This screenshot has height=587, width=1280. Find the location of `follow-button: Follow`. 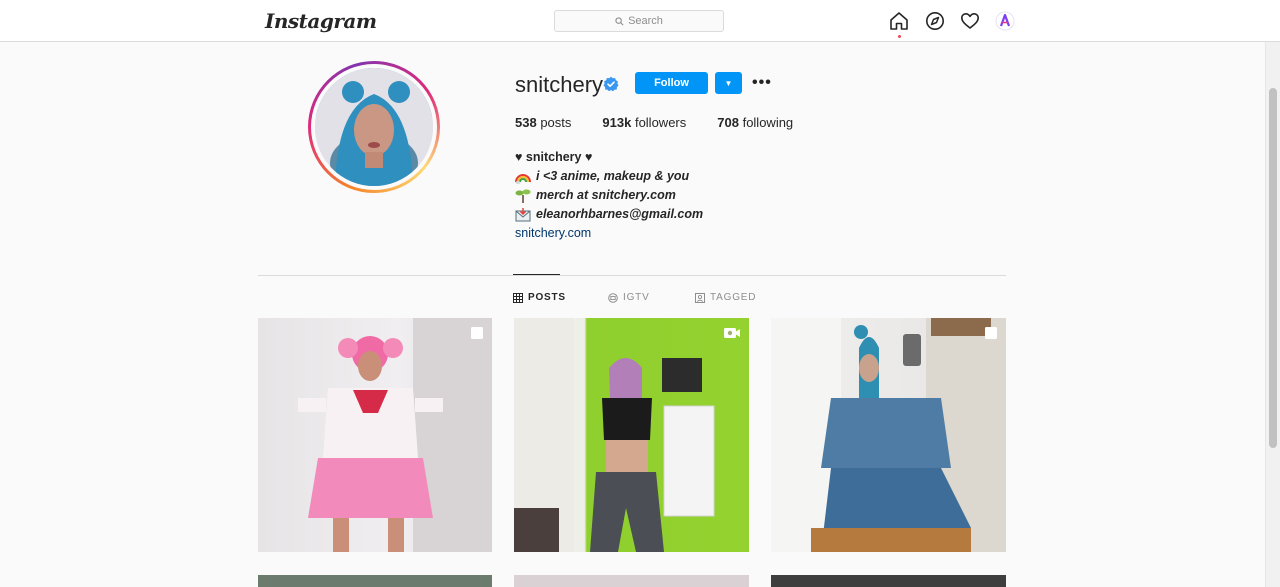

follow-button: Follow is located at coordinates (671, 83).